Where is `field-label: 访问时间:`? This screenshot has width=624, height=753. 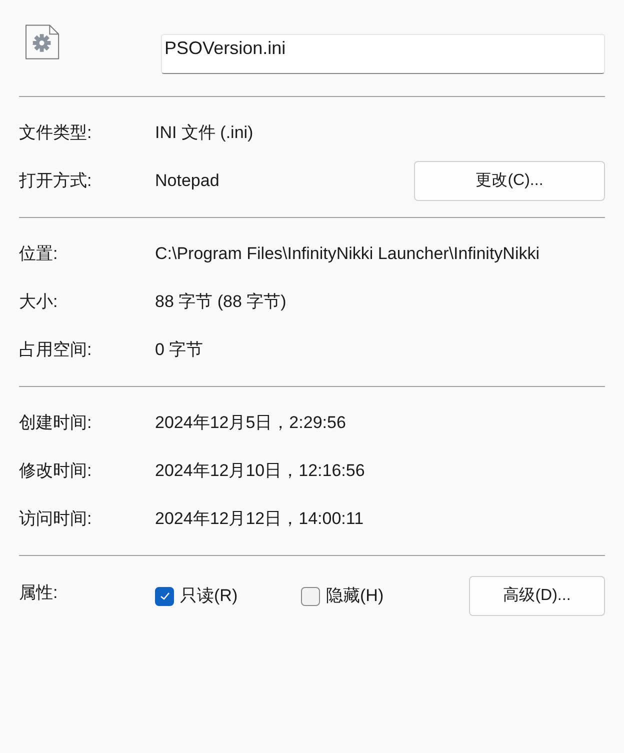
field-label: 访问时间: is located at coordinates (56, 519).